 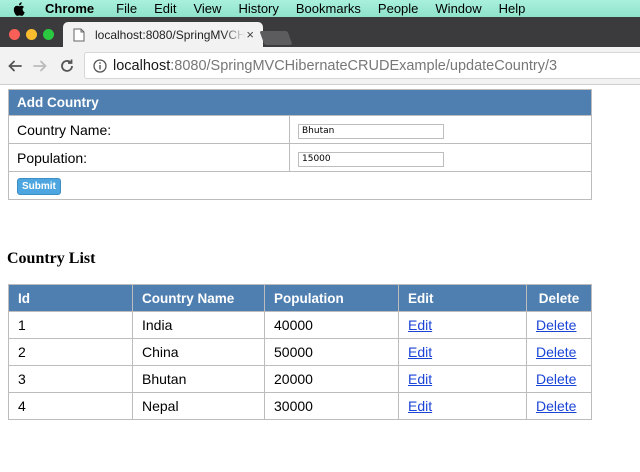 I want to click on country-name-cell, so click(x=440, y=129).